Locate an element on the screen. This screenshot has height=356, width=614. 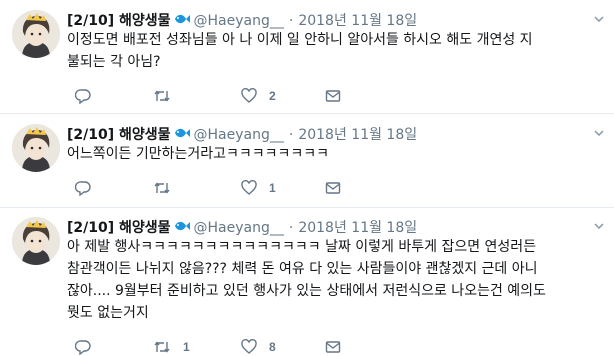
like-count: 1 is located at coordinates (272, 188).